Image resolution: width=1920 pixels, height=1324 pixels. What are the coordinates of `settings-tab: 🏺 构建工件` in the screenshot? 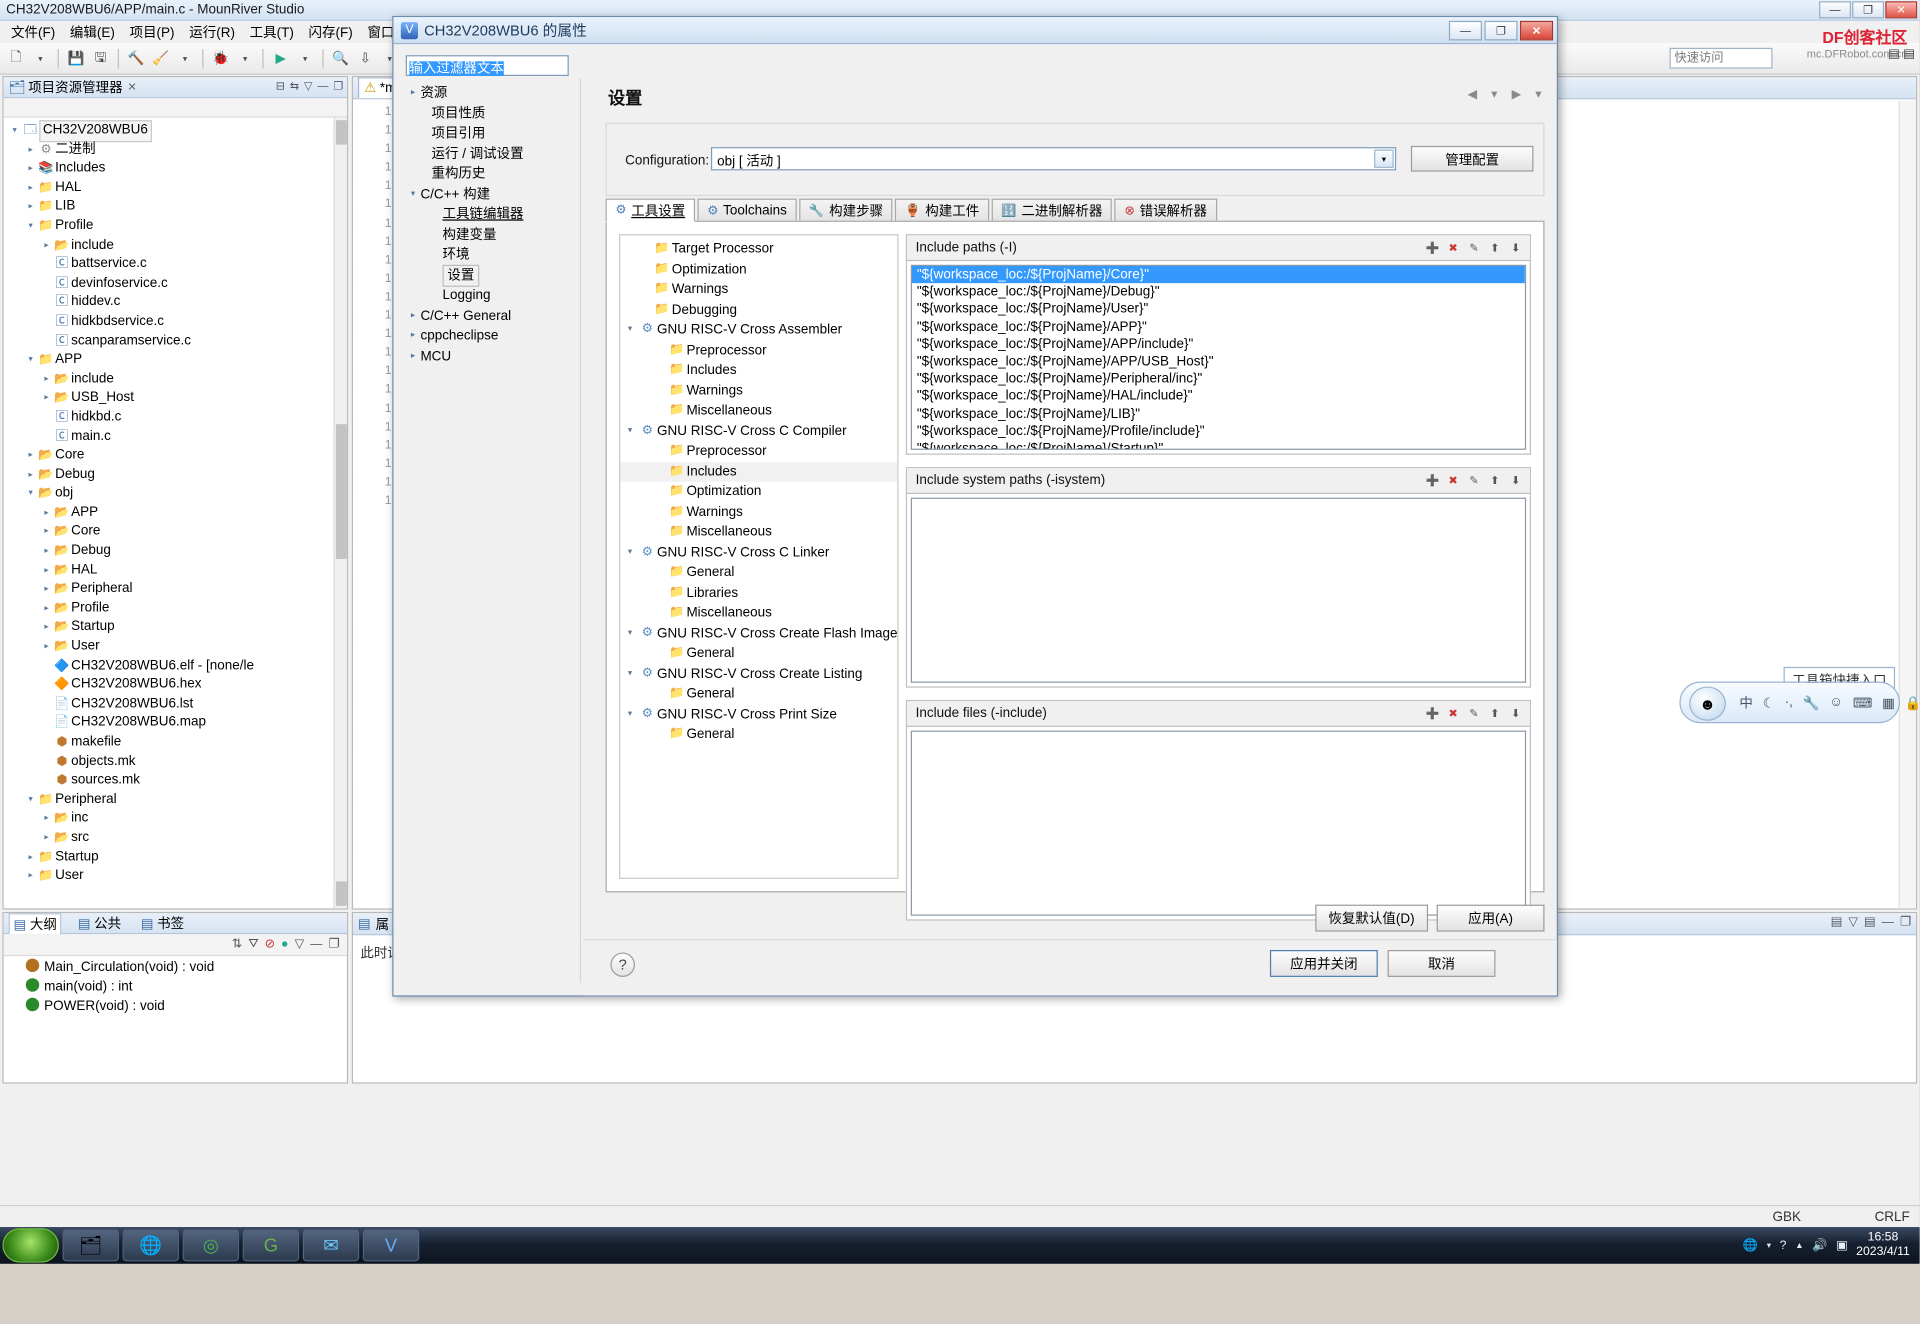 It's located at (942, 210).